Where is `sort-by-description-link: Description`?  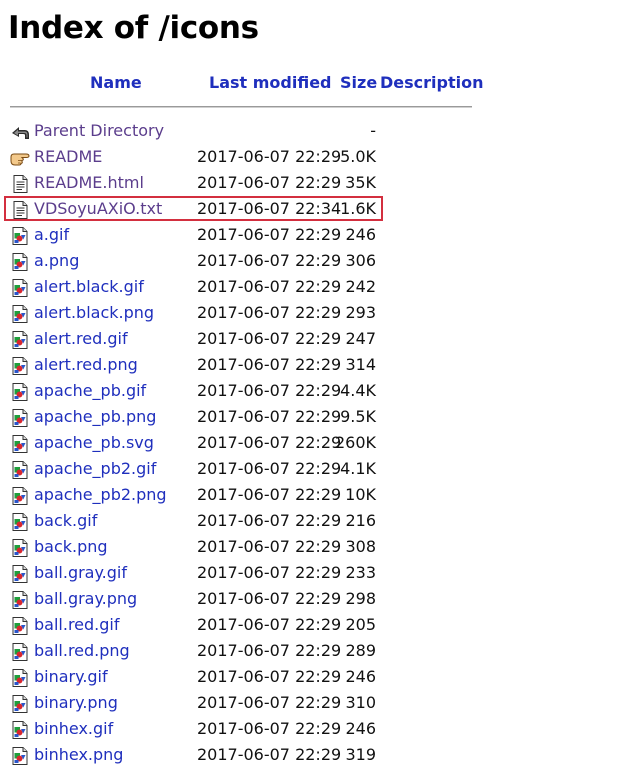
sort-by-description-link: Description is located at coordinates (431, 82).